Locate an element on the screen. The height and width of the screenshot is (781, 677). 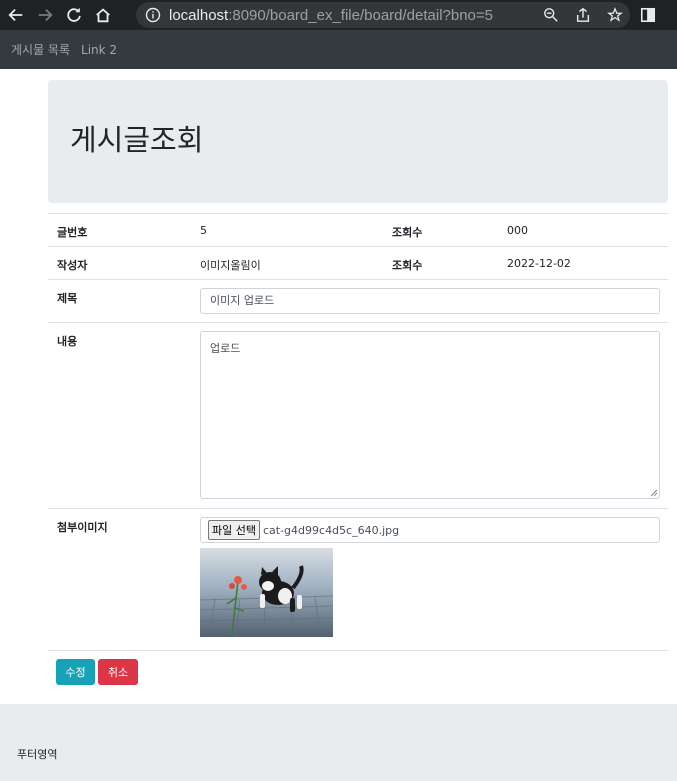
content-text: 업로드 is located at coordinates (225, 348).